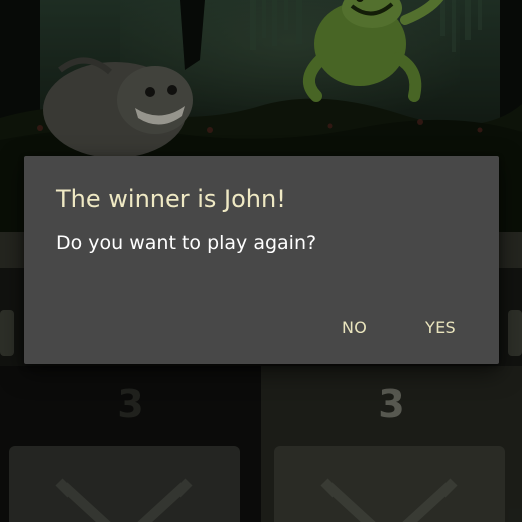  I want to click on no-button: NO, so click(354, 328).